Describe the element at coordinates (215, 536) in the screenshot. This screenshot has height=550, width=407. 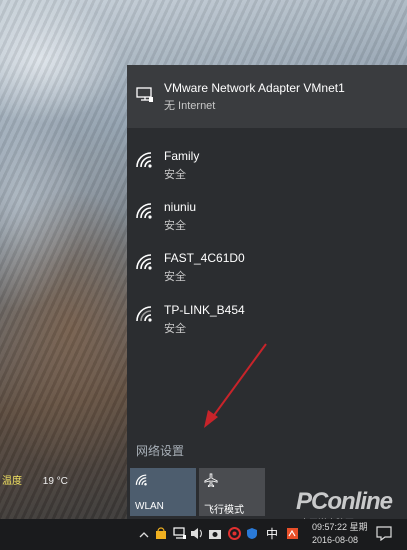
I see `camera-icon` at that location.